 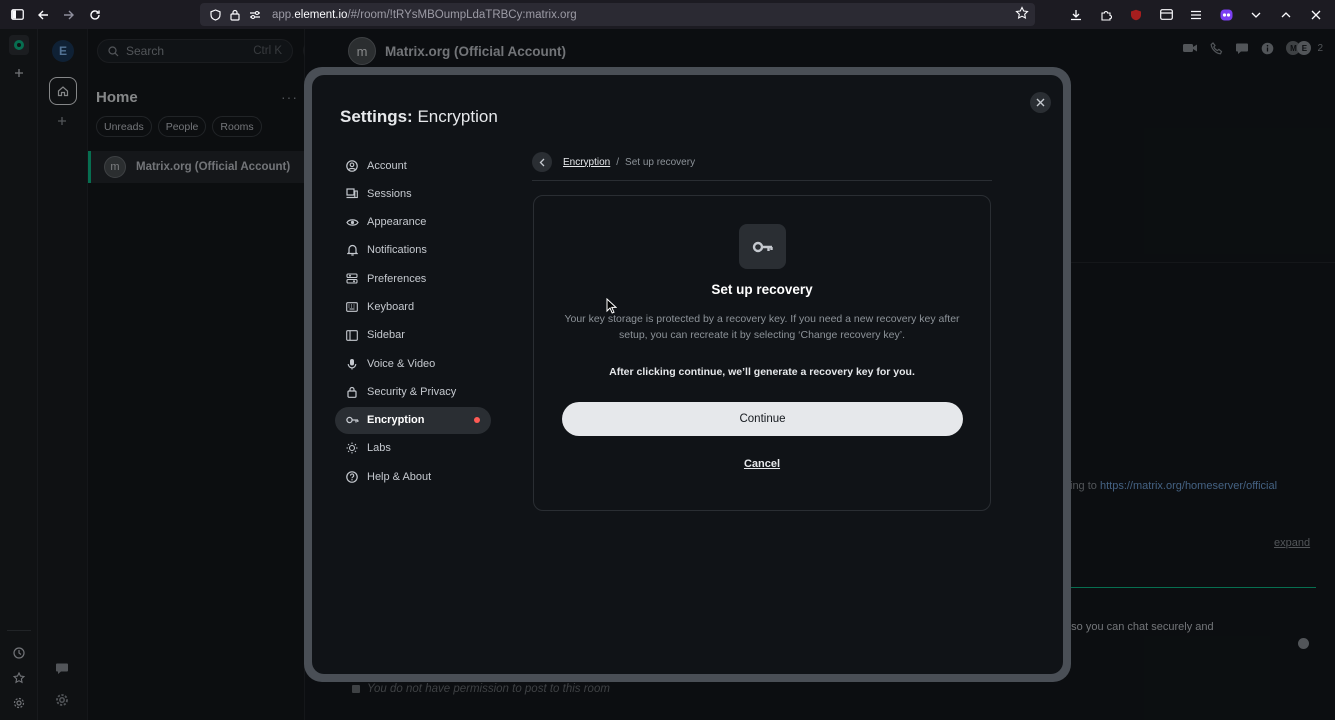 I want to click on continue-button: Continue, so click(x=762, y=419).